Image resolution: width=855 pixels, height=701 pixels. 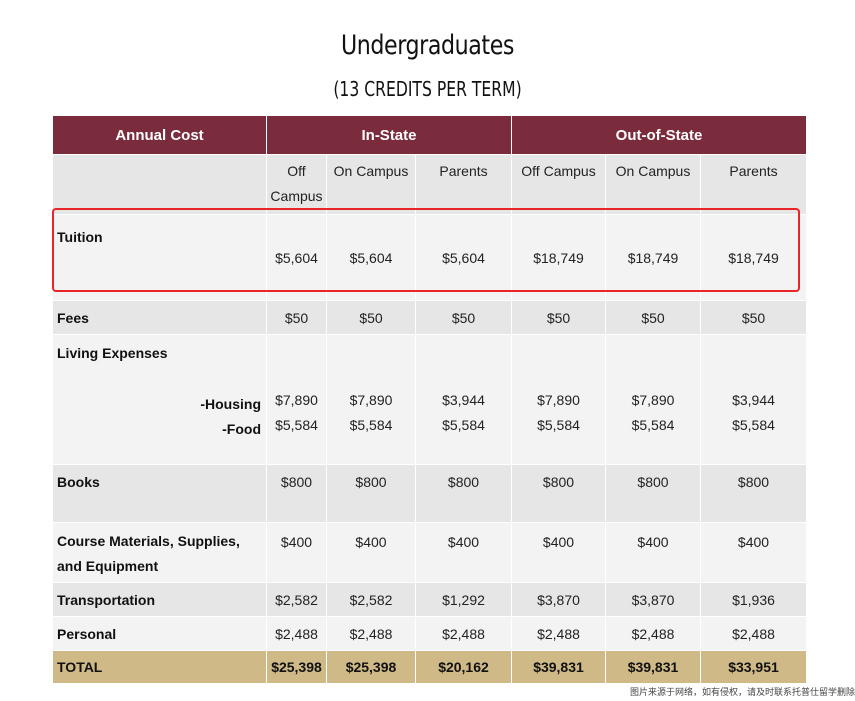 What do you see at coordinates (427, 45) in the screenshot?
I see `page-title: Undergraduates` at bounding box center [427, 45].